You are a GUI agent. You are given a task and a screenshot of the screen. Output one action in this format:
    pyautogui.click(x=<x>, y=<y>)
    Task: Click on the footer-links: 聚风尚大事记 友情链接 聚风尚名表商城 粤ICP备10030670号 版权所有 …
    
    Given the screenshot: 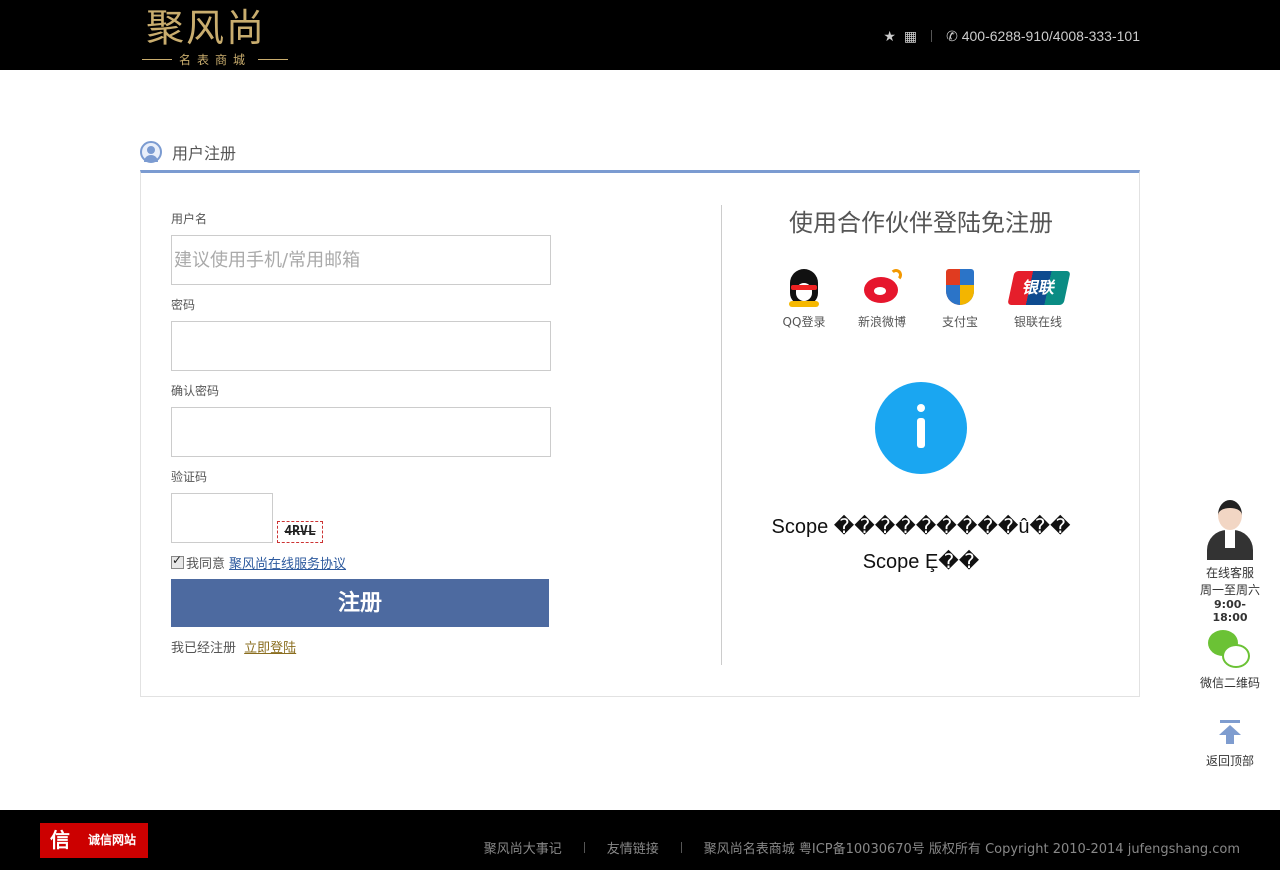 What is the action you would take?
    pyautogui.click(x=862, y=847)
    